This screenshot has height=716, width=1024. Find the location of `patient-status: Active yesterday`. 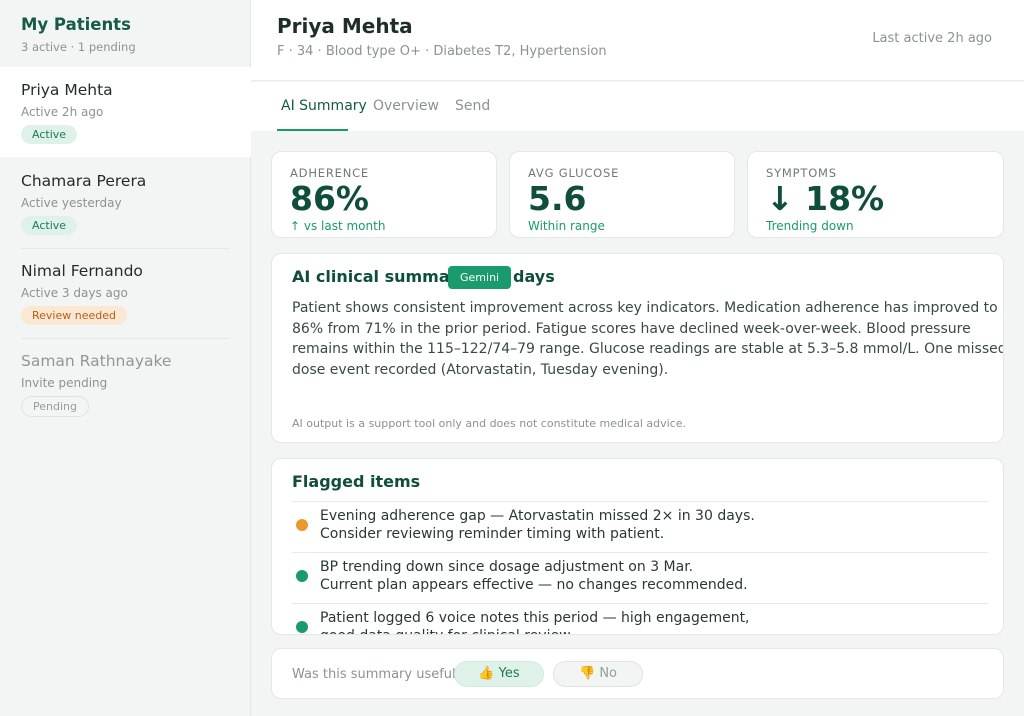

patient-status: Active yesterday is located at coordinates (71, 203).